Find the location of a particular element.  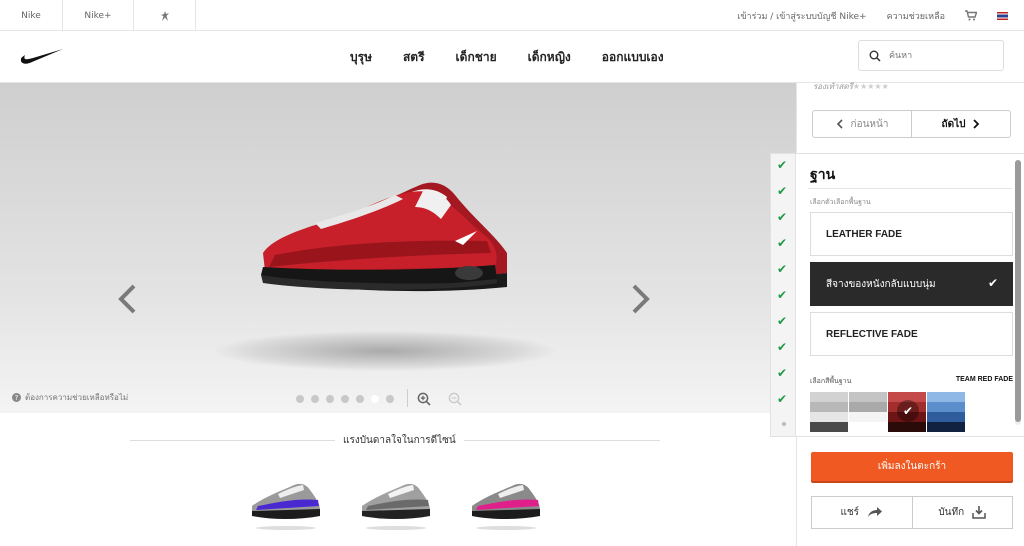

nike-swoosh-logo is located at coordinates (42, 56).